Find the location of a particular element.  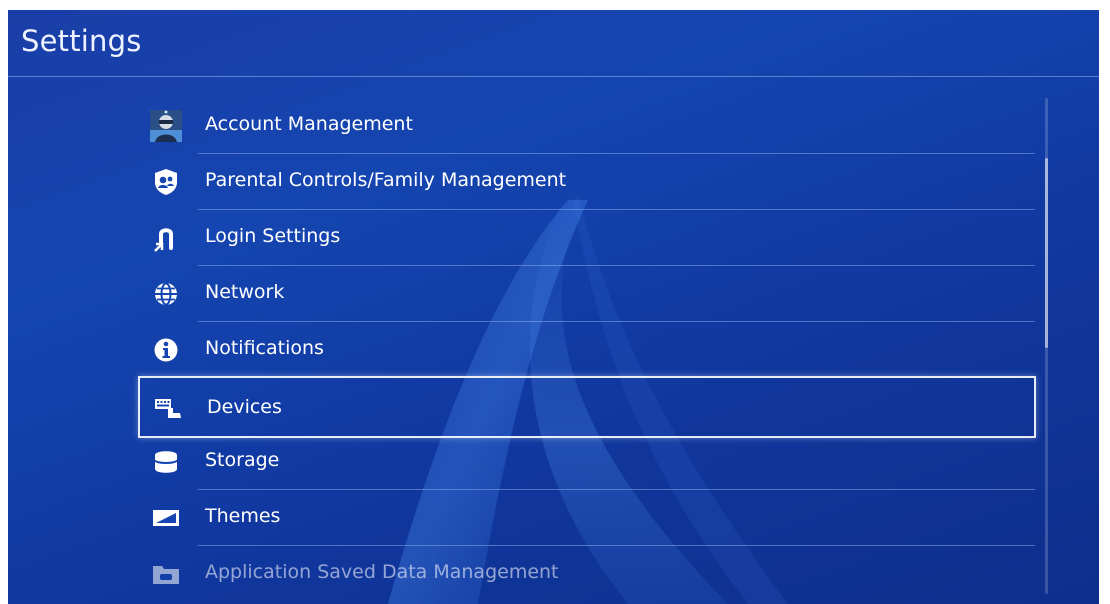

devices-icon is located at coordinates (168, 408).